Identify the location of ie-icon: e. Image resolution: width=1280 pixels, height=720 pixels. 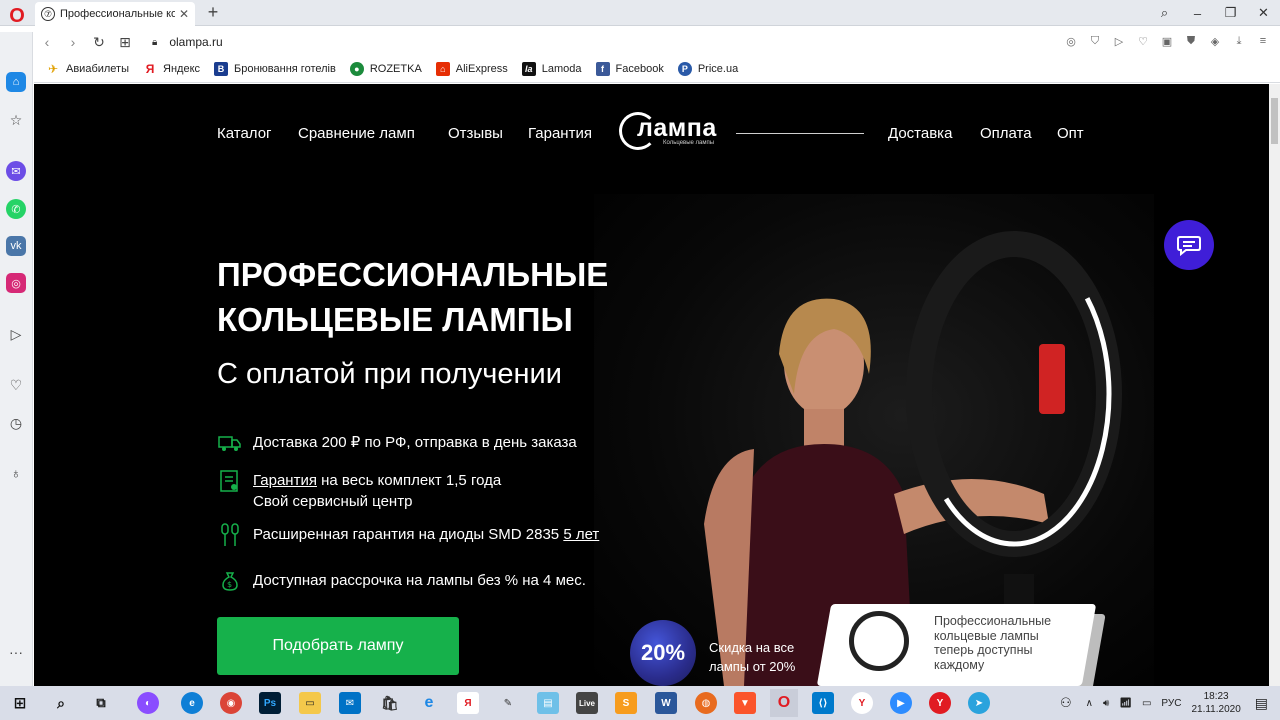
(429, 703).